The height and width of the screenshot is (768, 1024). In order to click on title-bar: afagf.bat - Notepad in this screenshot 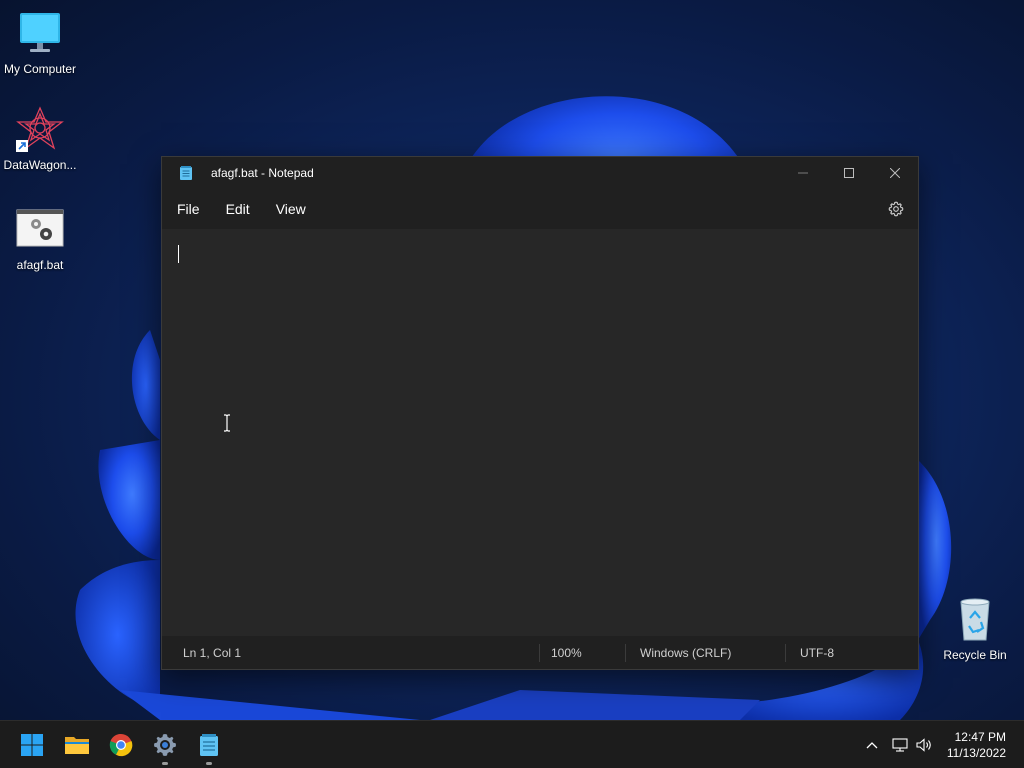, I will do `click(540, 173)`.